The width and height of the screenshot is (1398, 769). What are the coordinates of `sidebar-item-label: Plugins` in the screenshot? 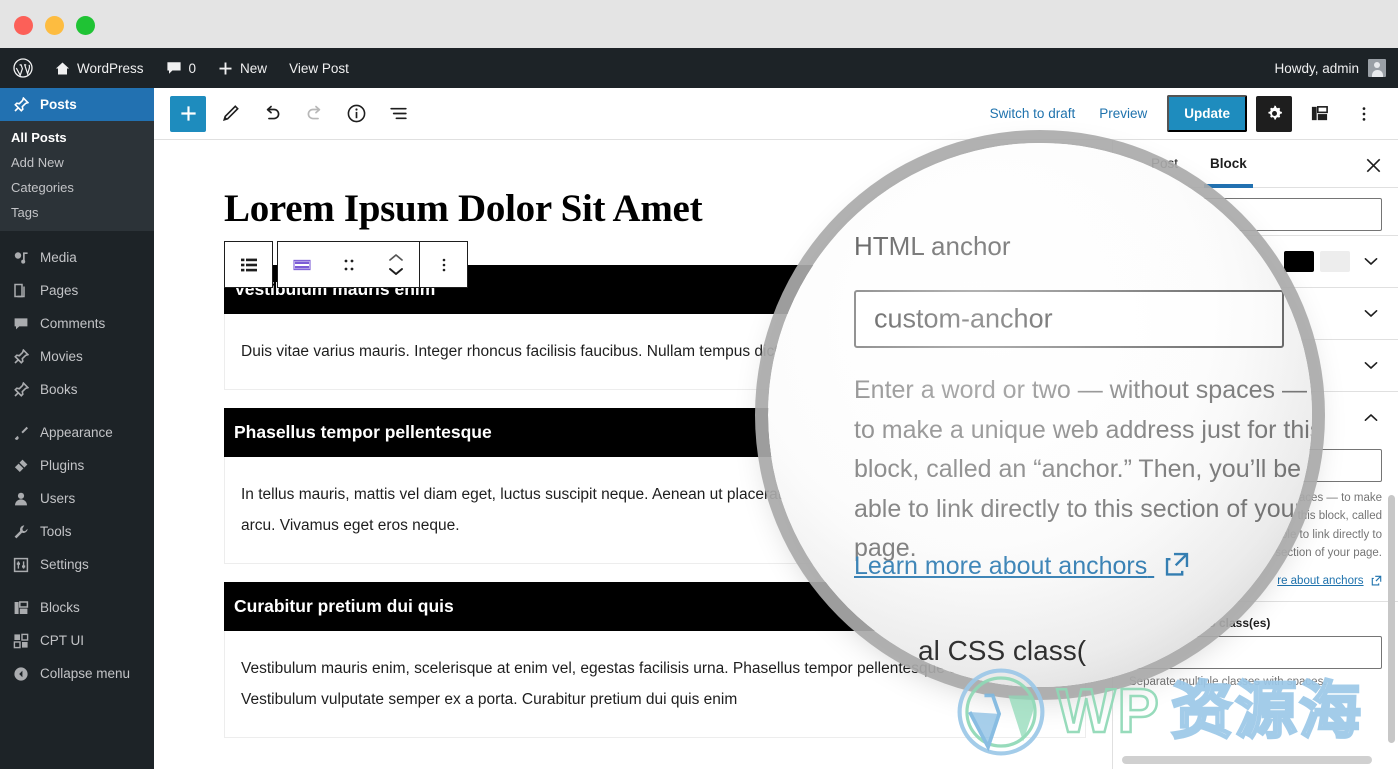 It's located at (62, 465).